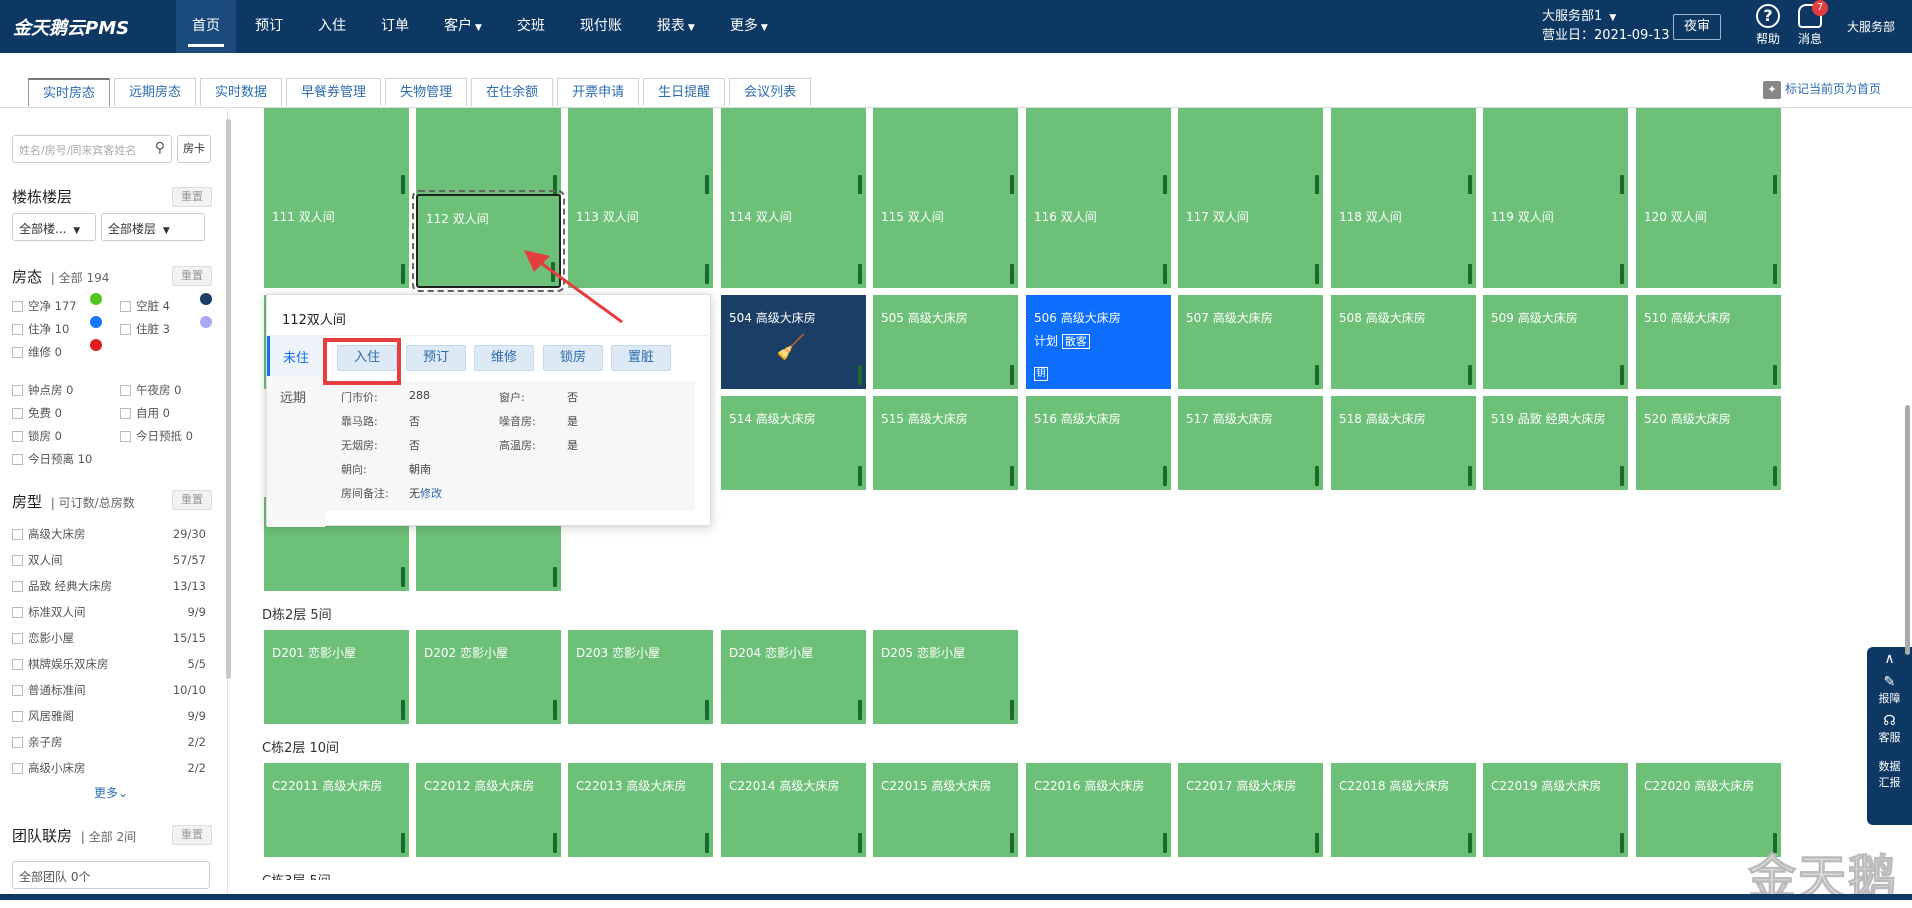  I want to click on popup-tab-future: 远期, so click(296, 396).